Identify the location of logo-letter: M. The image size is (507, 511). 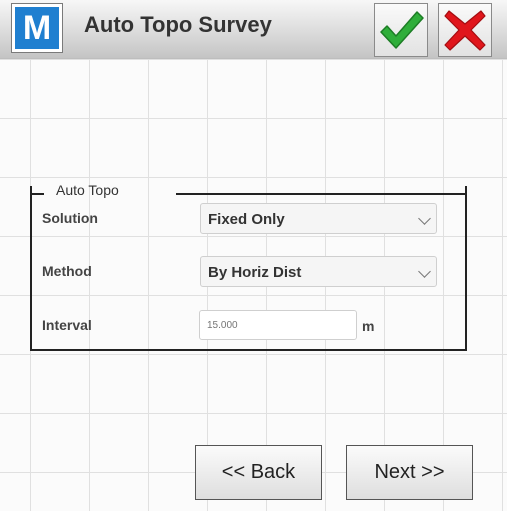
(37, 28).